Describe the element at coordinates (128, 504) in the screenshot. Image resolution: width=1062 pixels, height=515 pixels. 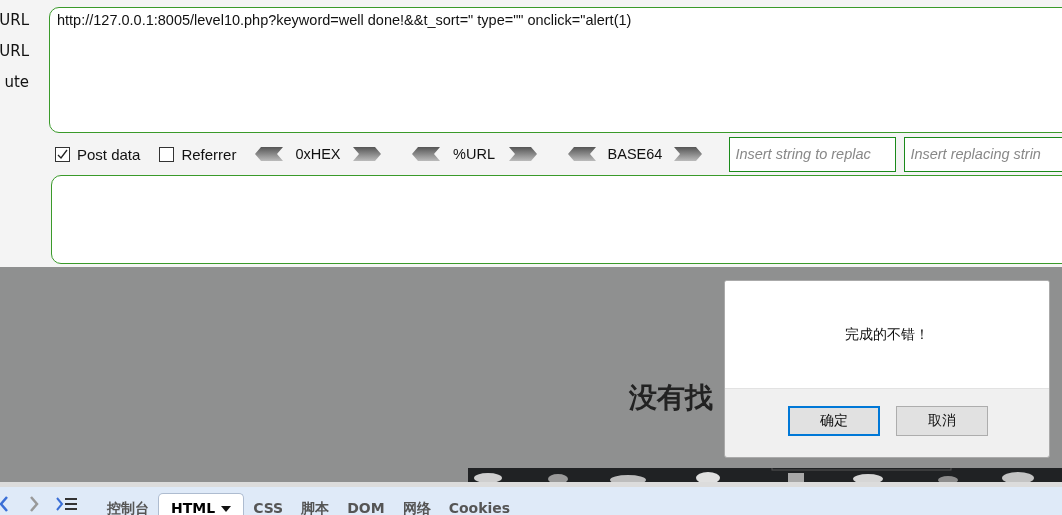
I see `devtools-tab: 控制台` at that location.